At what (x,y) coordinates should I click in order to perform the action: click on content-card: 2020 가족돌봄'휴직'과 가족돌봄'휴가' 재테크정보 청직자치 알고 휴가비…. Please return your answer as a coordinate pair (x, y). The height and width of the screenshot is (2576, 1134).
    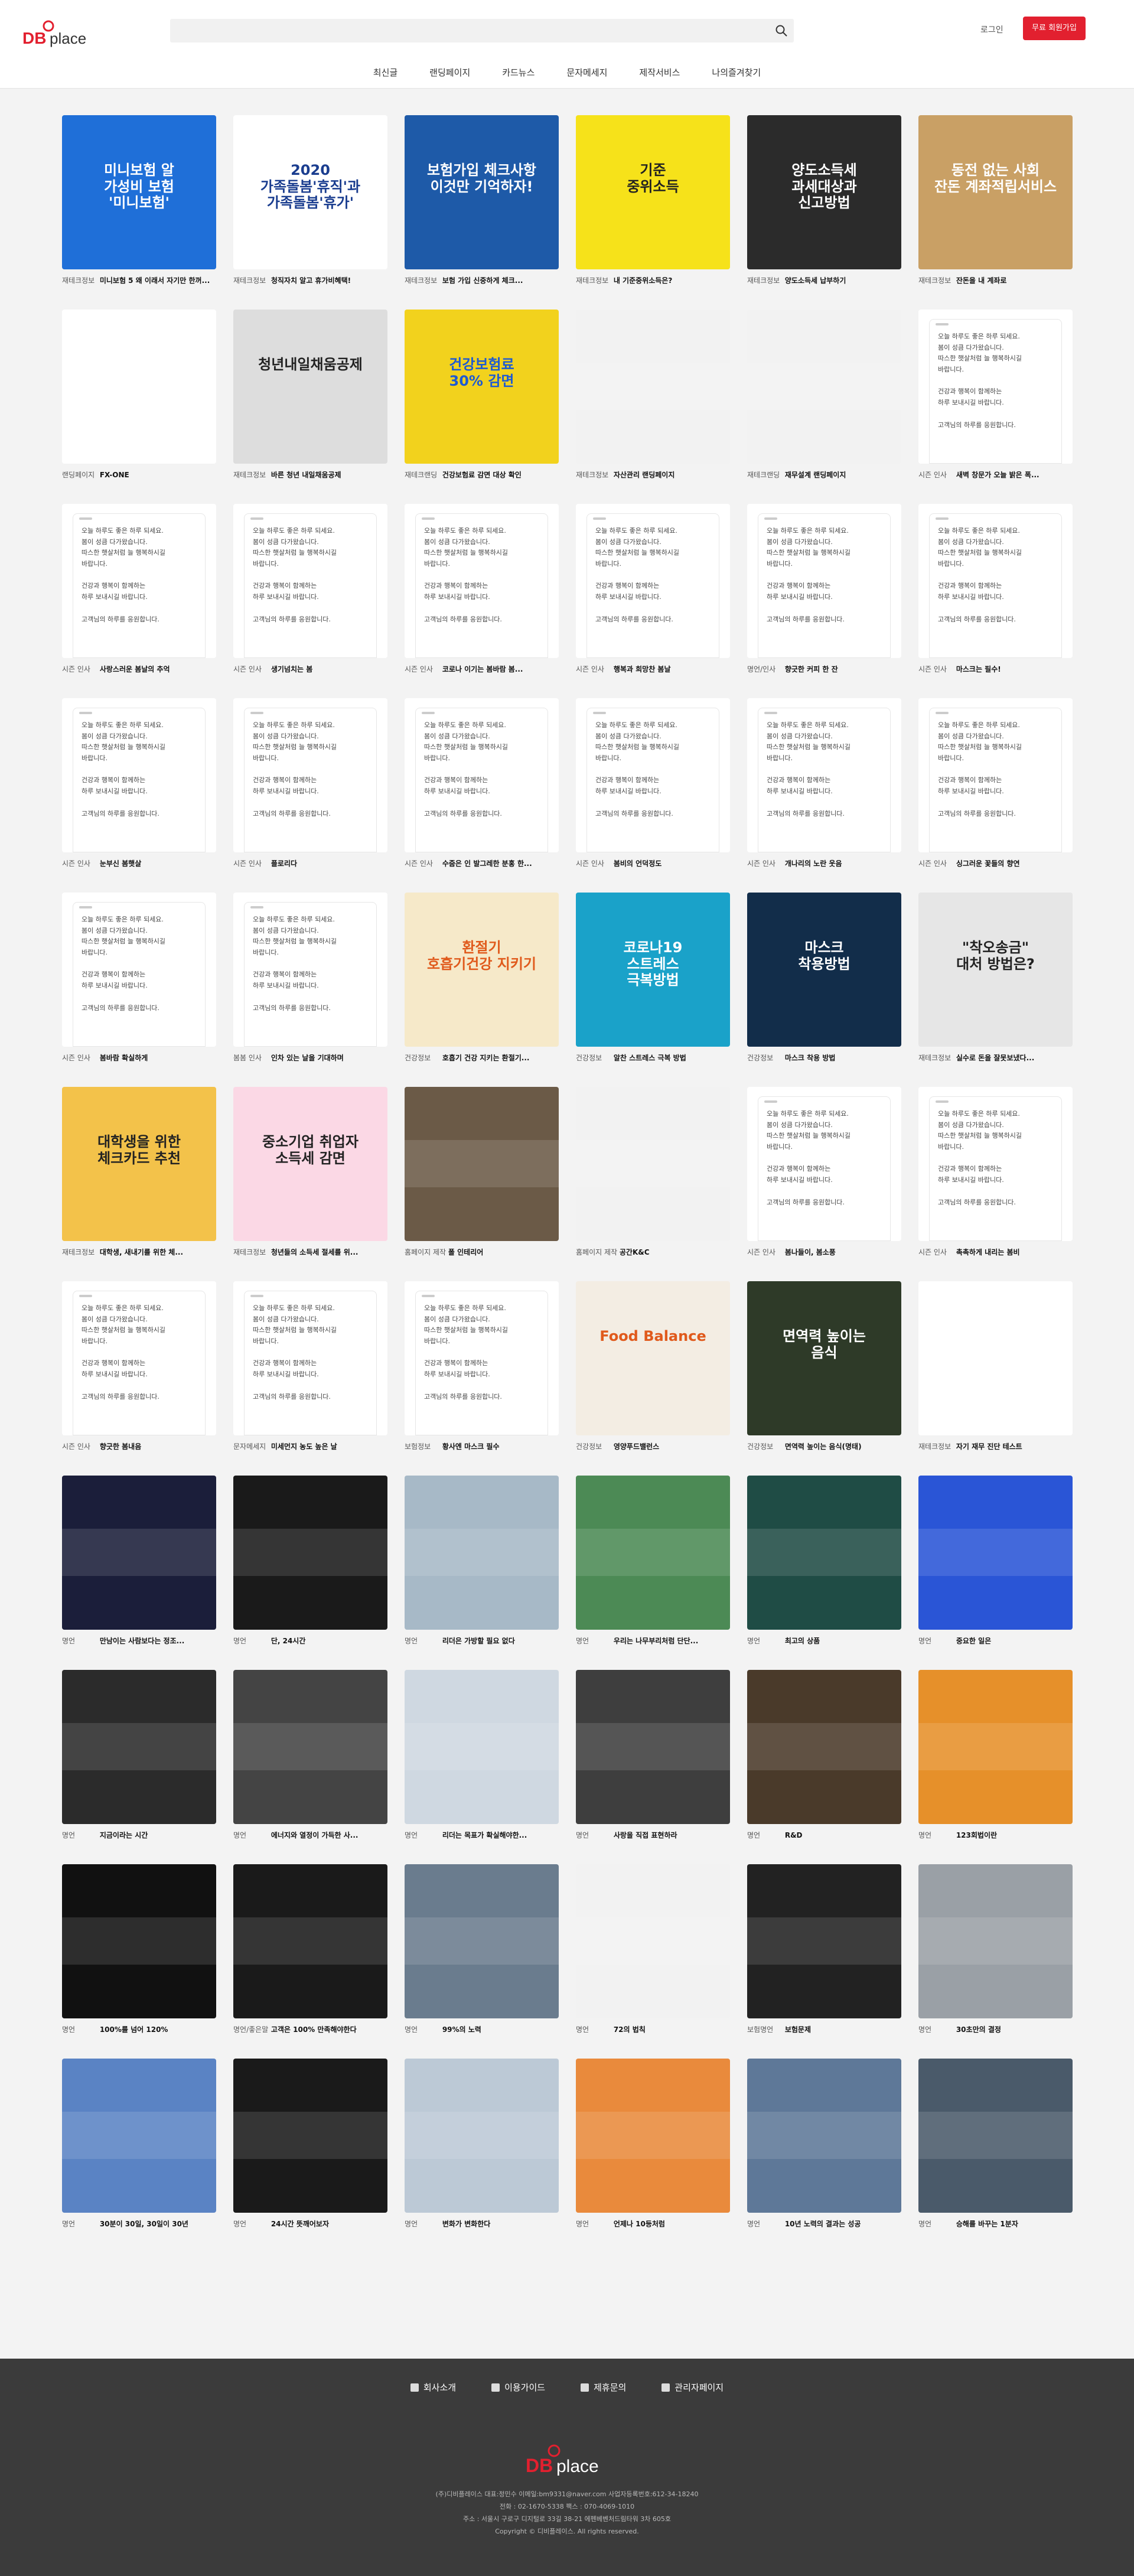
    Looking at the image, I should click on (310, 200).